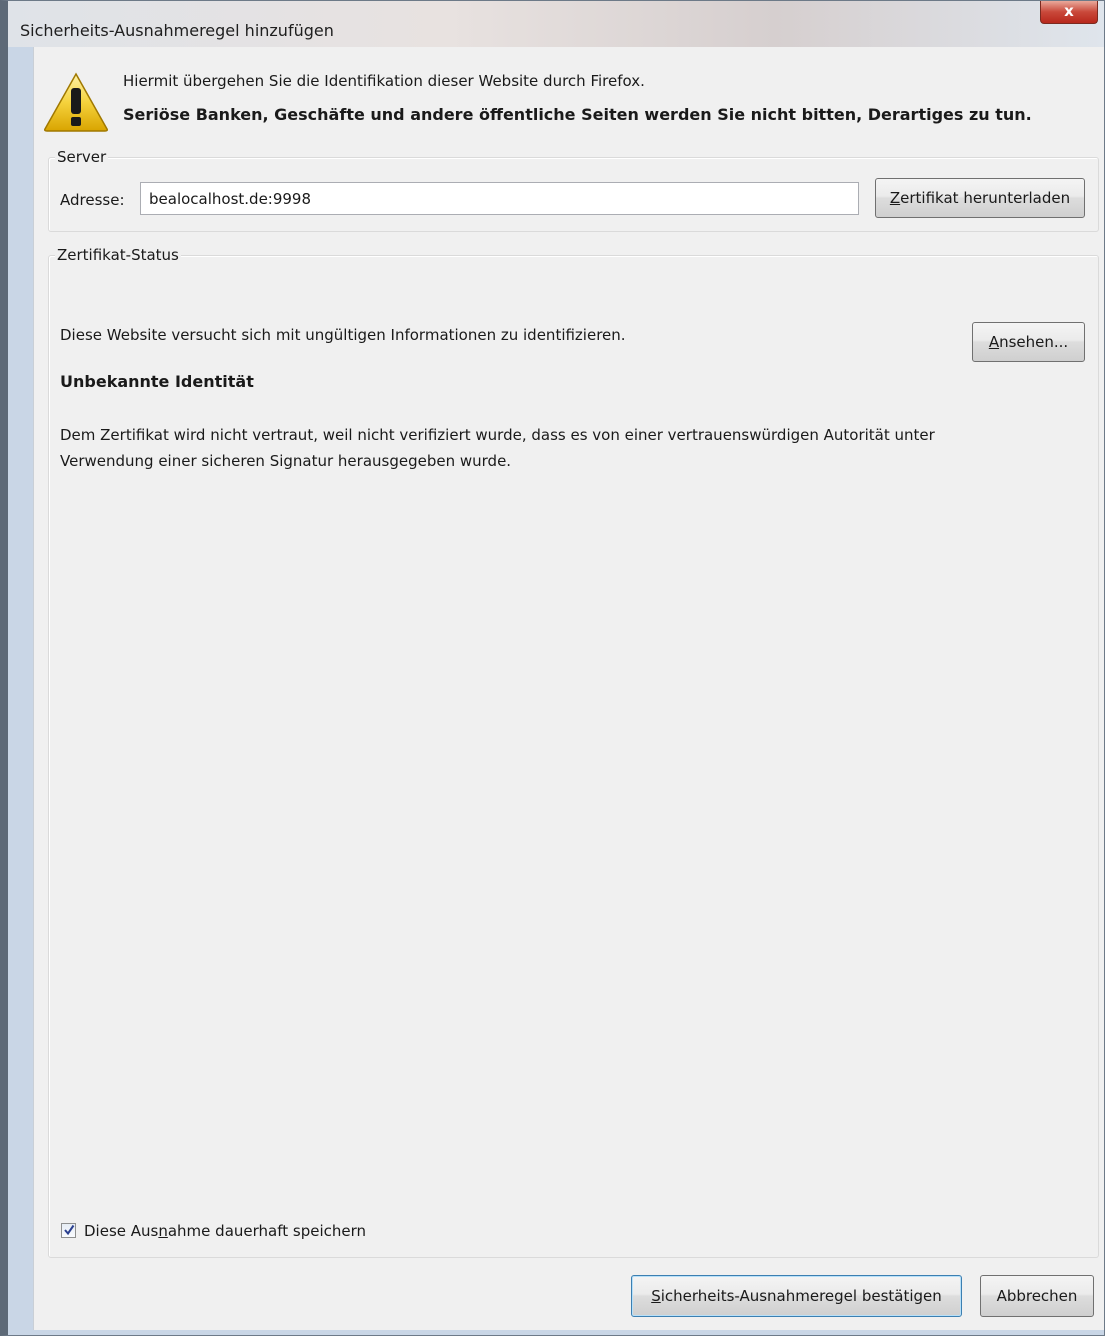 This screenshot has height=1338, width=1107. I want to click on server-group: Server Adresse: Zertifikat herunterladen, so click(573, 190).